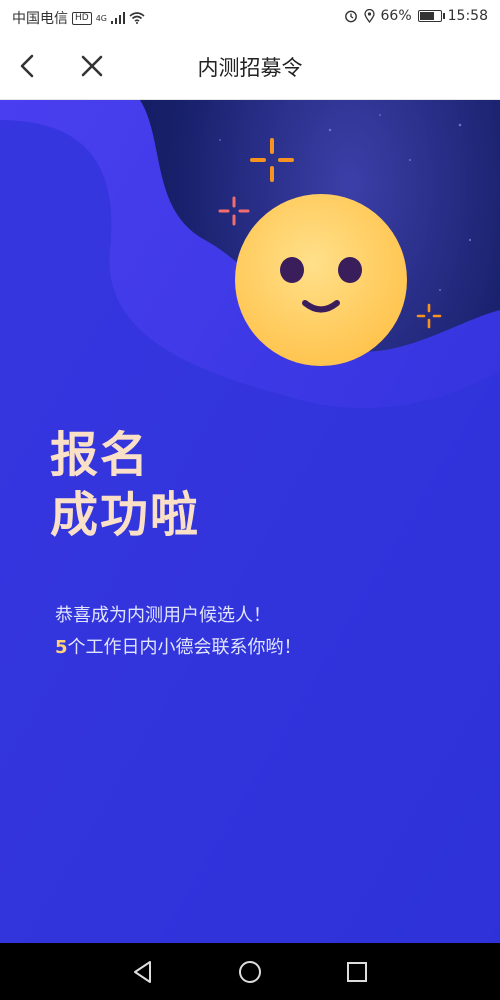  I want to click on system-back-icon, so click(143, 972).